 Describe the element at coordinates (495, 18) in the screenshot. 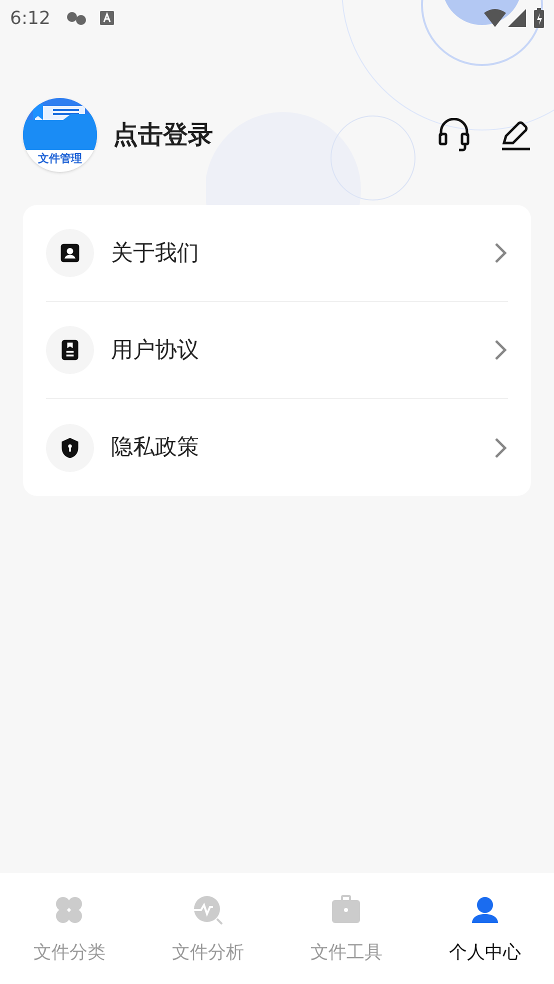

I see `wifi-icon` at that location.